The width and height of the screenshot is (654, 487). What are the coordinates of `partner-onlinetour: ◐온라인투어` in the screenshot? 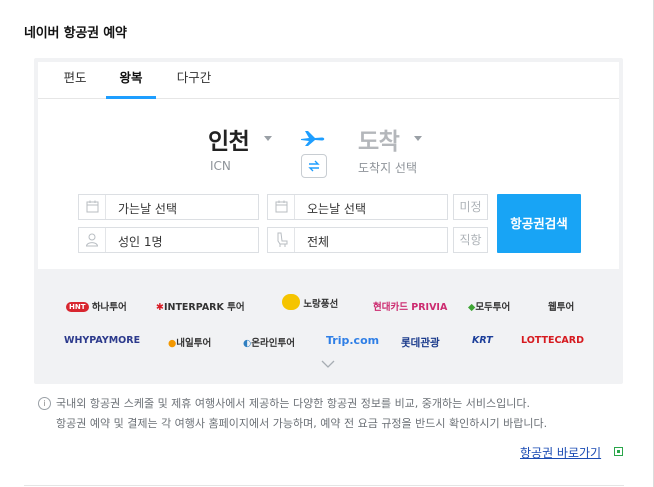 It's located at (269, 342).